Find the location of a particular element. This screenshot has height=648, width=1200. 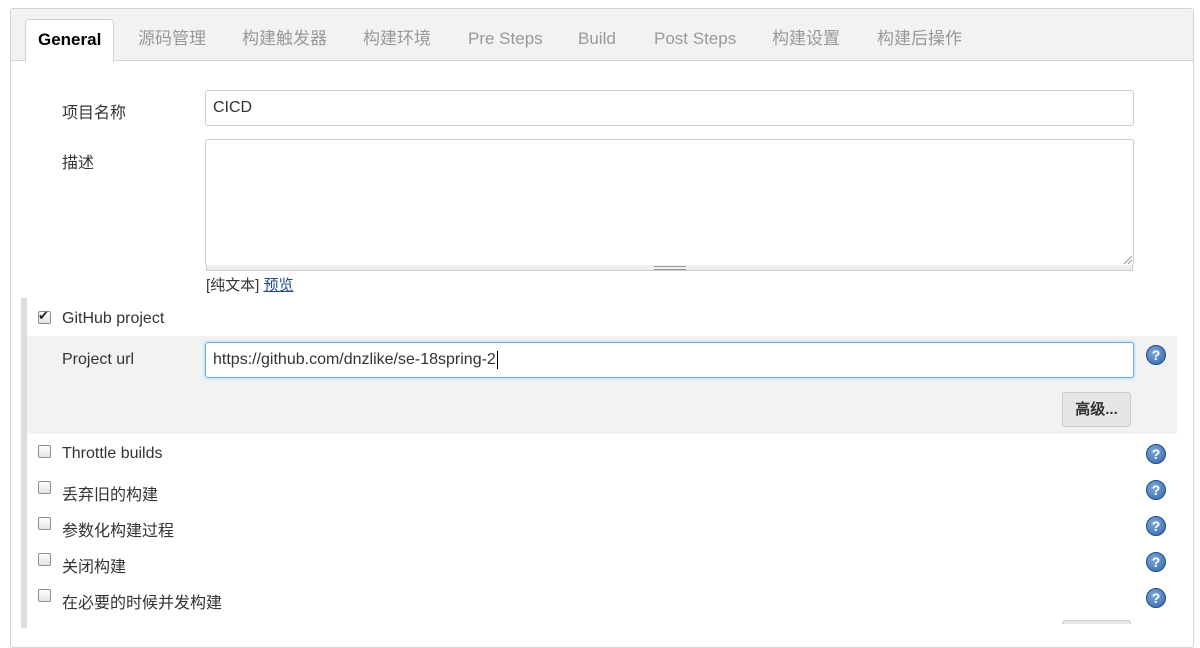

github-project-checkbox: ✔ is located at coordinates (44, 316).